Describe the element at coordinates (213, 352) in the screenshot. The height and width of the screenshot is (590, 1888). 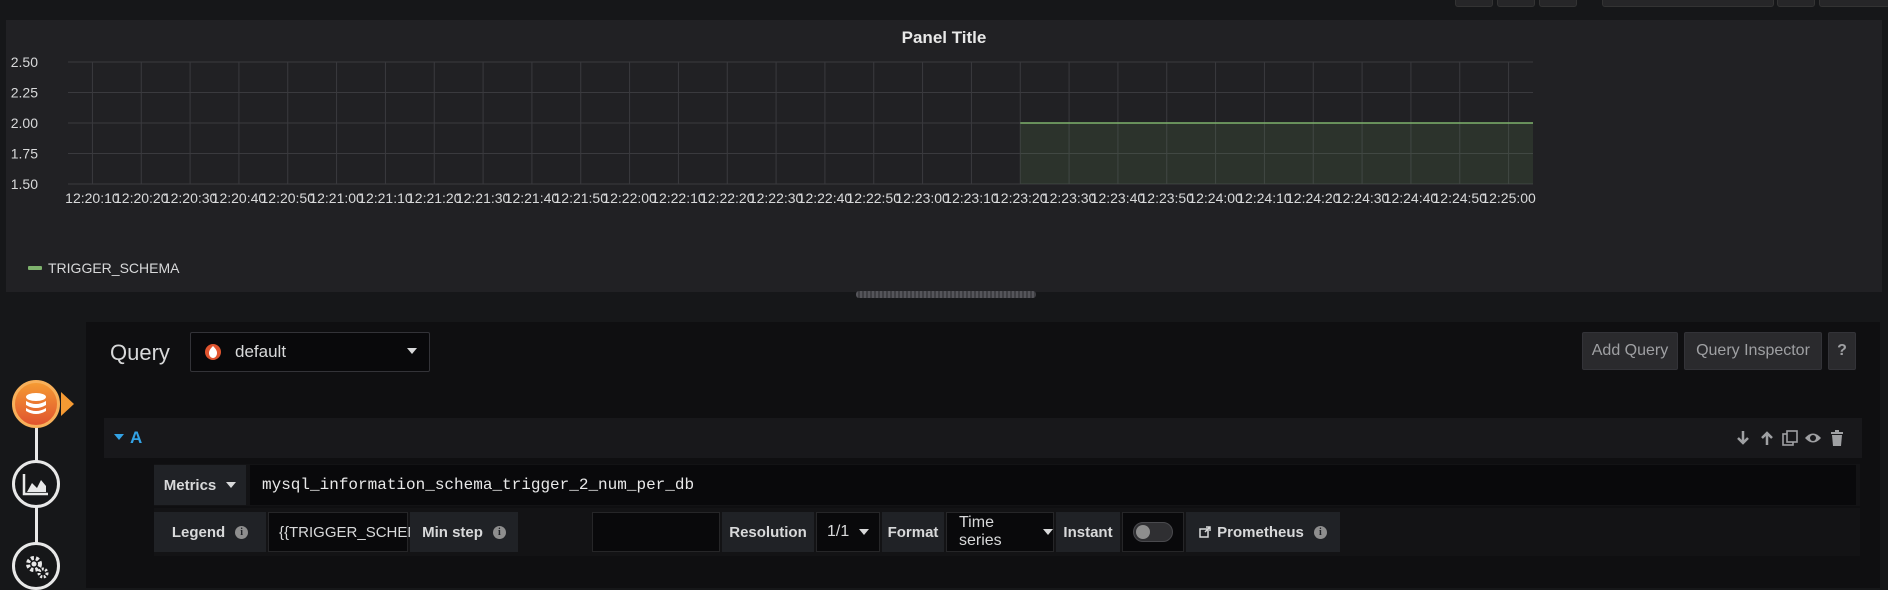
I see `prometheus-icon` at that location.